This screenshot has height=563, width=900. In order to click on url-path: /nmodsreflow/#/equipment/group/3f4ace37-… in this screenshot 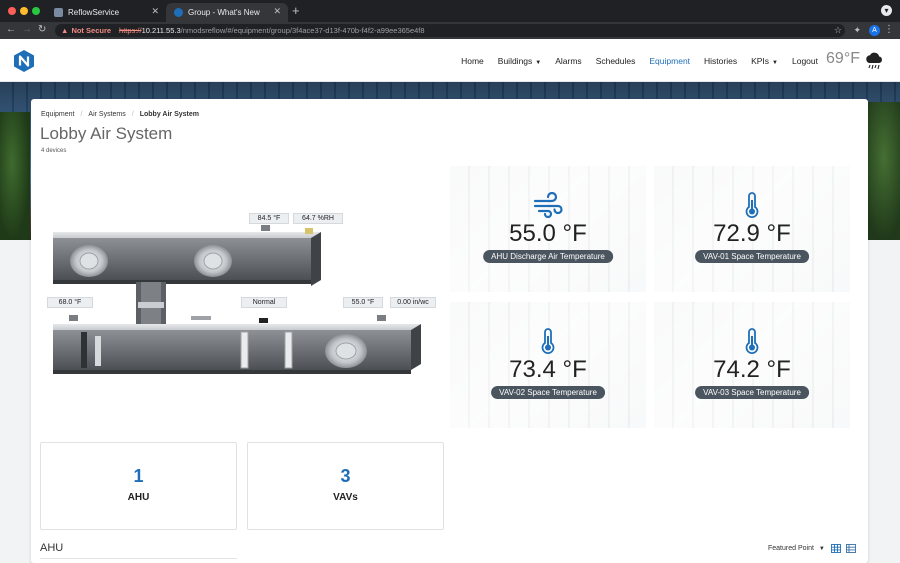, I will do `click(302, 30)`.